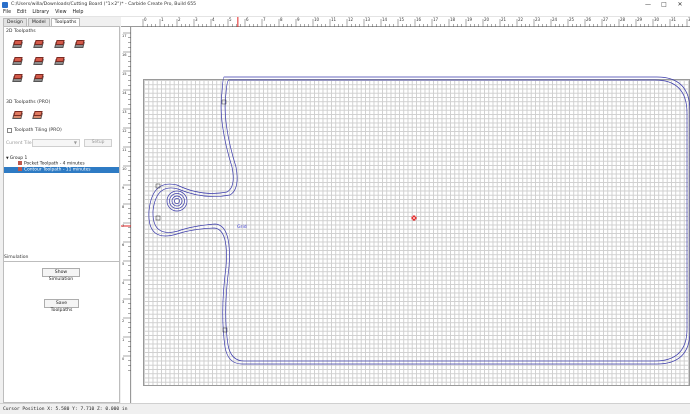 This screenshot has width=690, height=414. I want to click on engrave-toolpath-icon, so click(17, 78).